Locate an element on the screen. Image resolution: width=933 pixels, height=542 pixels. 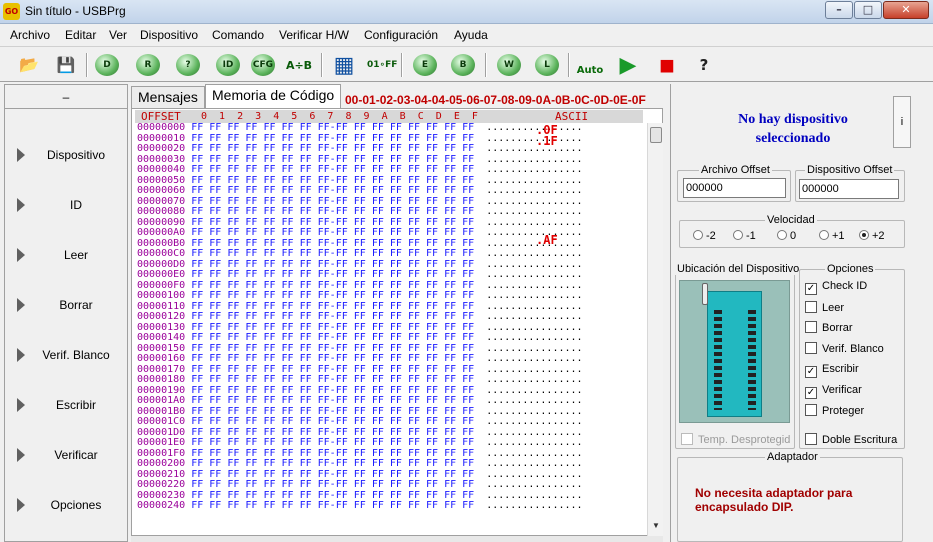
option-leer-checkbox: Leer is located at coordinates (824, 307).